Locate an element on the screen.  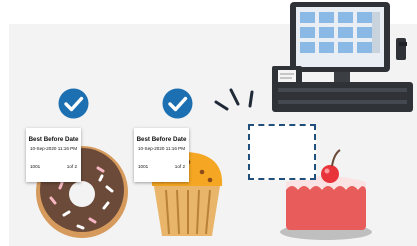
alert-rays-icon is located at coordinates (234, 99).